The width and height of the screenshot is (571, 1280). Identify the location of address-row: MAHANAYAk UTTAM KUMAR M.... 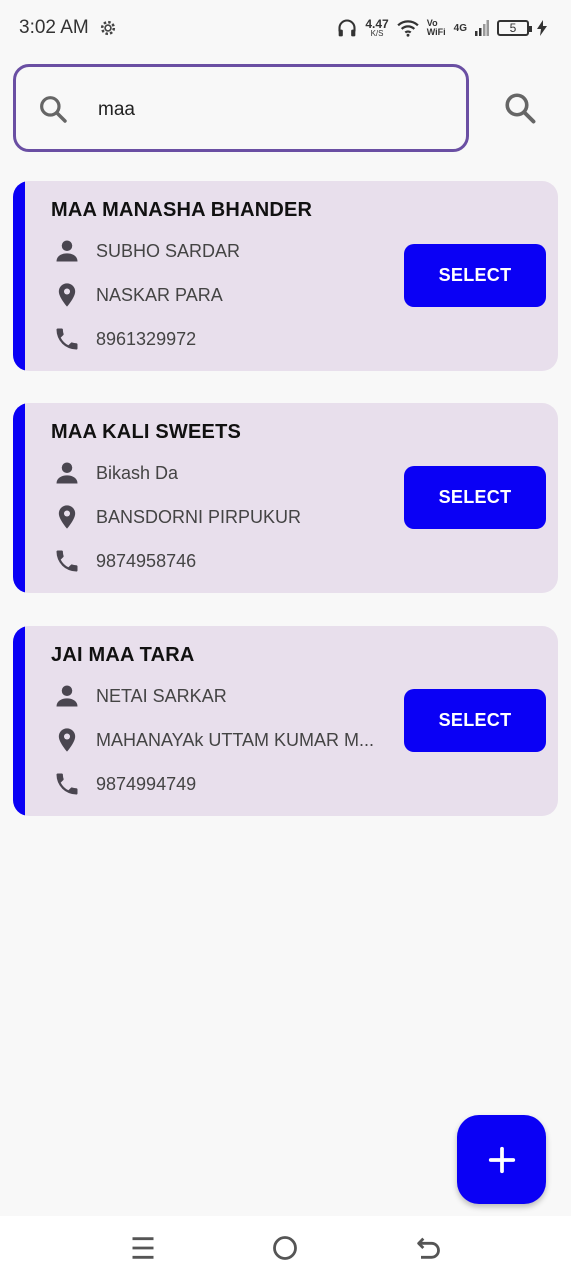
(213, 740).